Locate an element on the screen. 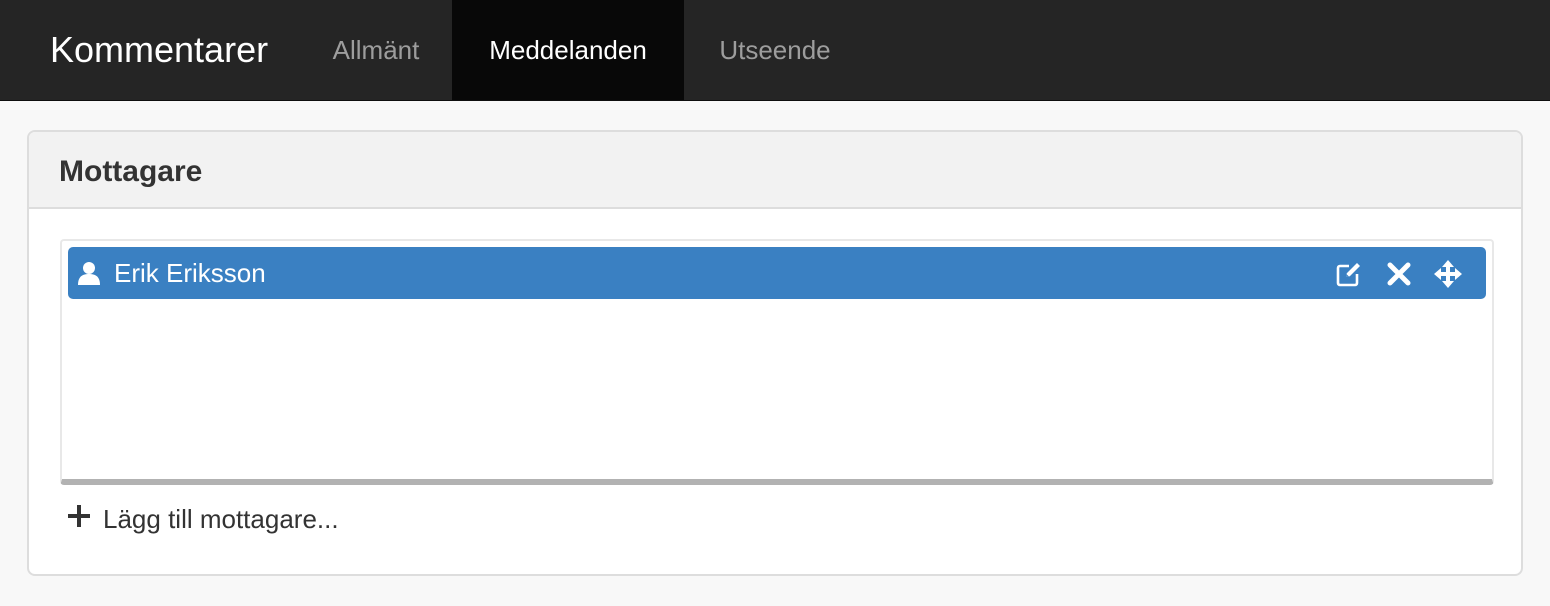 This screenshot has height=606, width=1550. tab-meddelanden: Meddelanden is located at coordinates (568, 50).